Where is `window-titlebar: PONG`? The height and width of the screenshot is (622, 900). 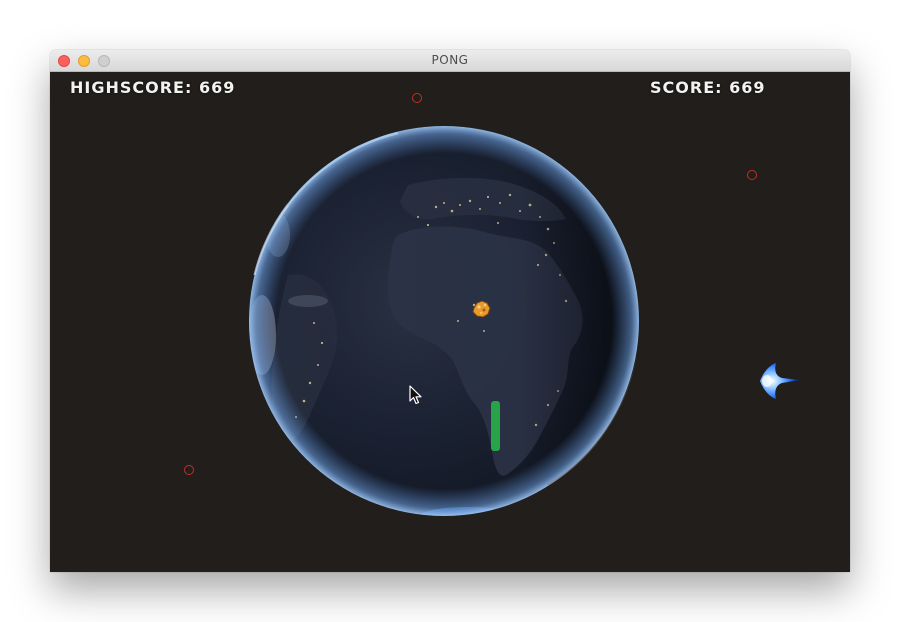 window-titlebar: PONG is located at coordinates (450, 61).